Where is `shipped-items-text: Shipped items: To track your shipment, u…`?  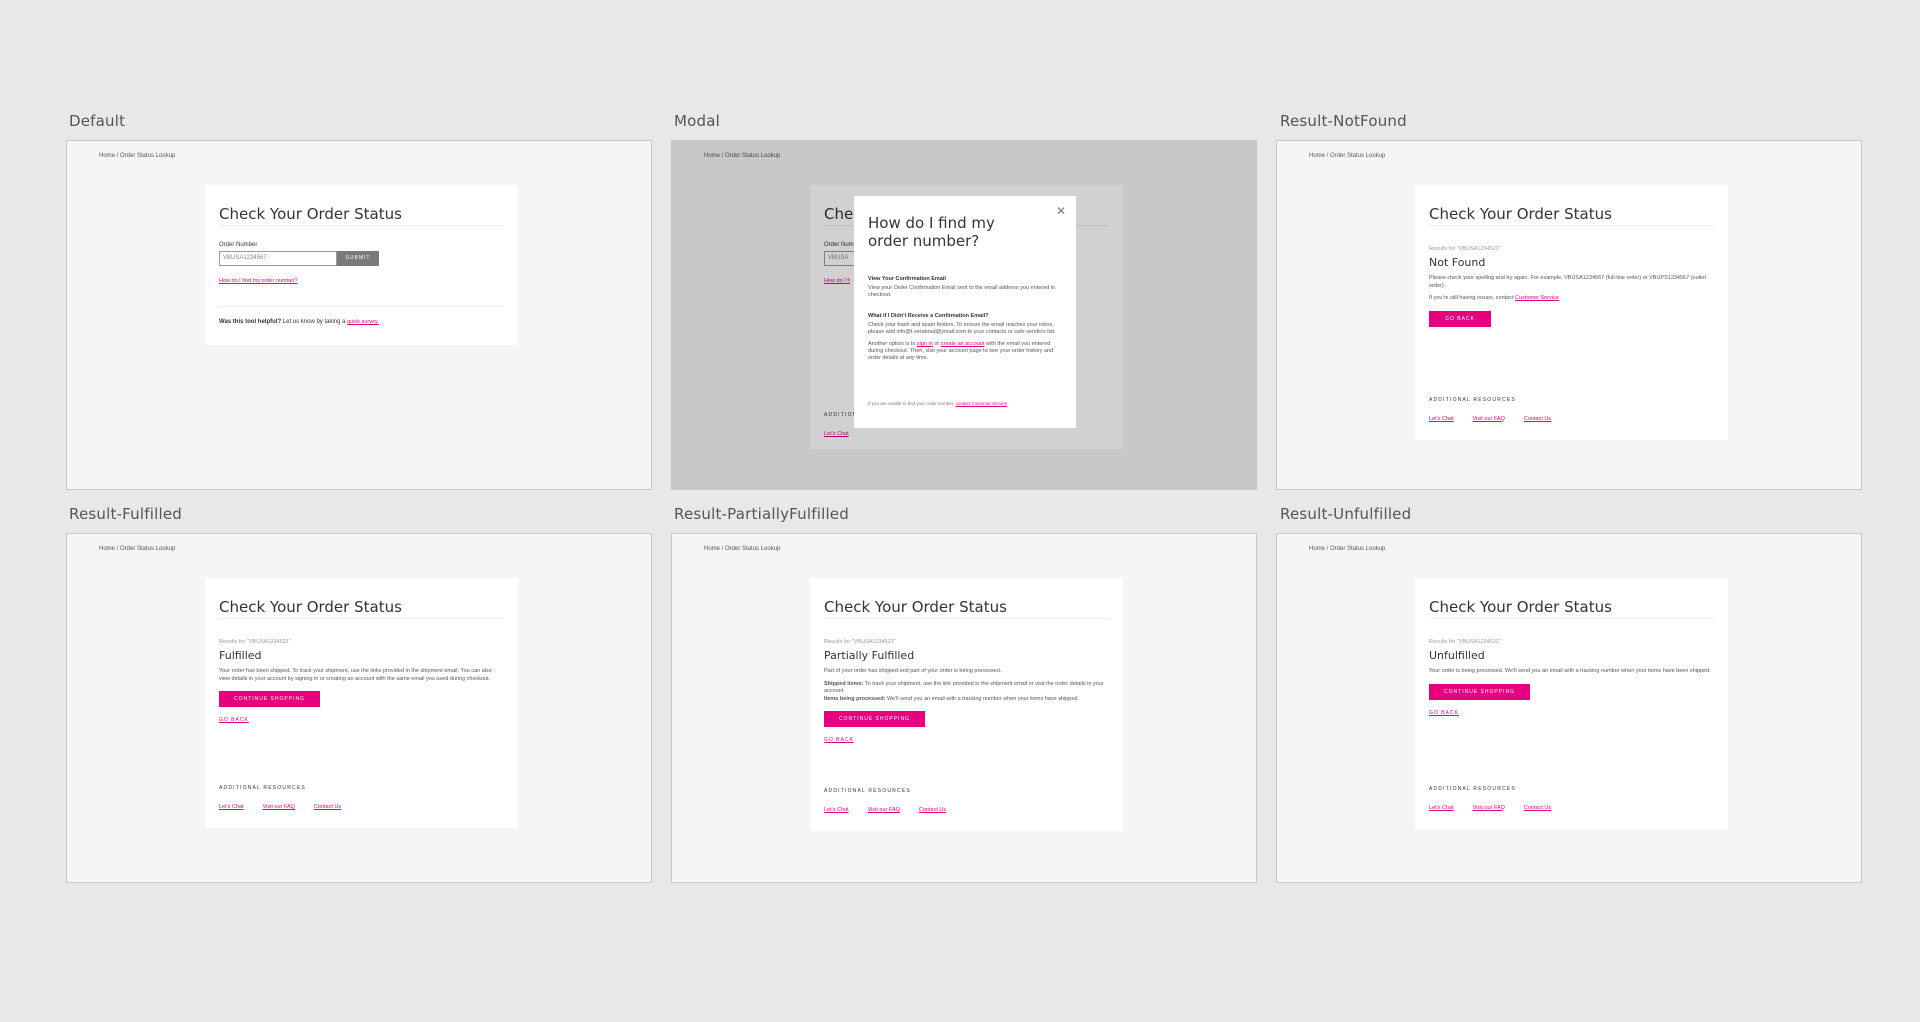 shipped-items-text: Shipped items: To track your shipment, u… is located at coordinates (966, 688).